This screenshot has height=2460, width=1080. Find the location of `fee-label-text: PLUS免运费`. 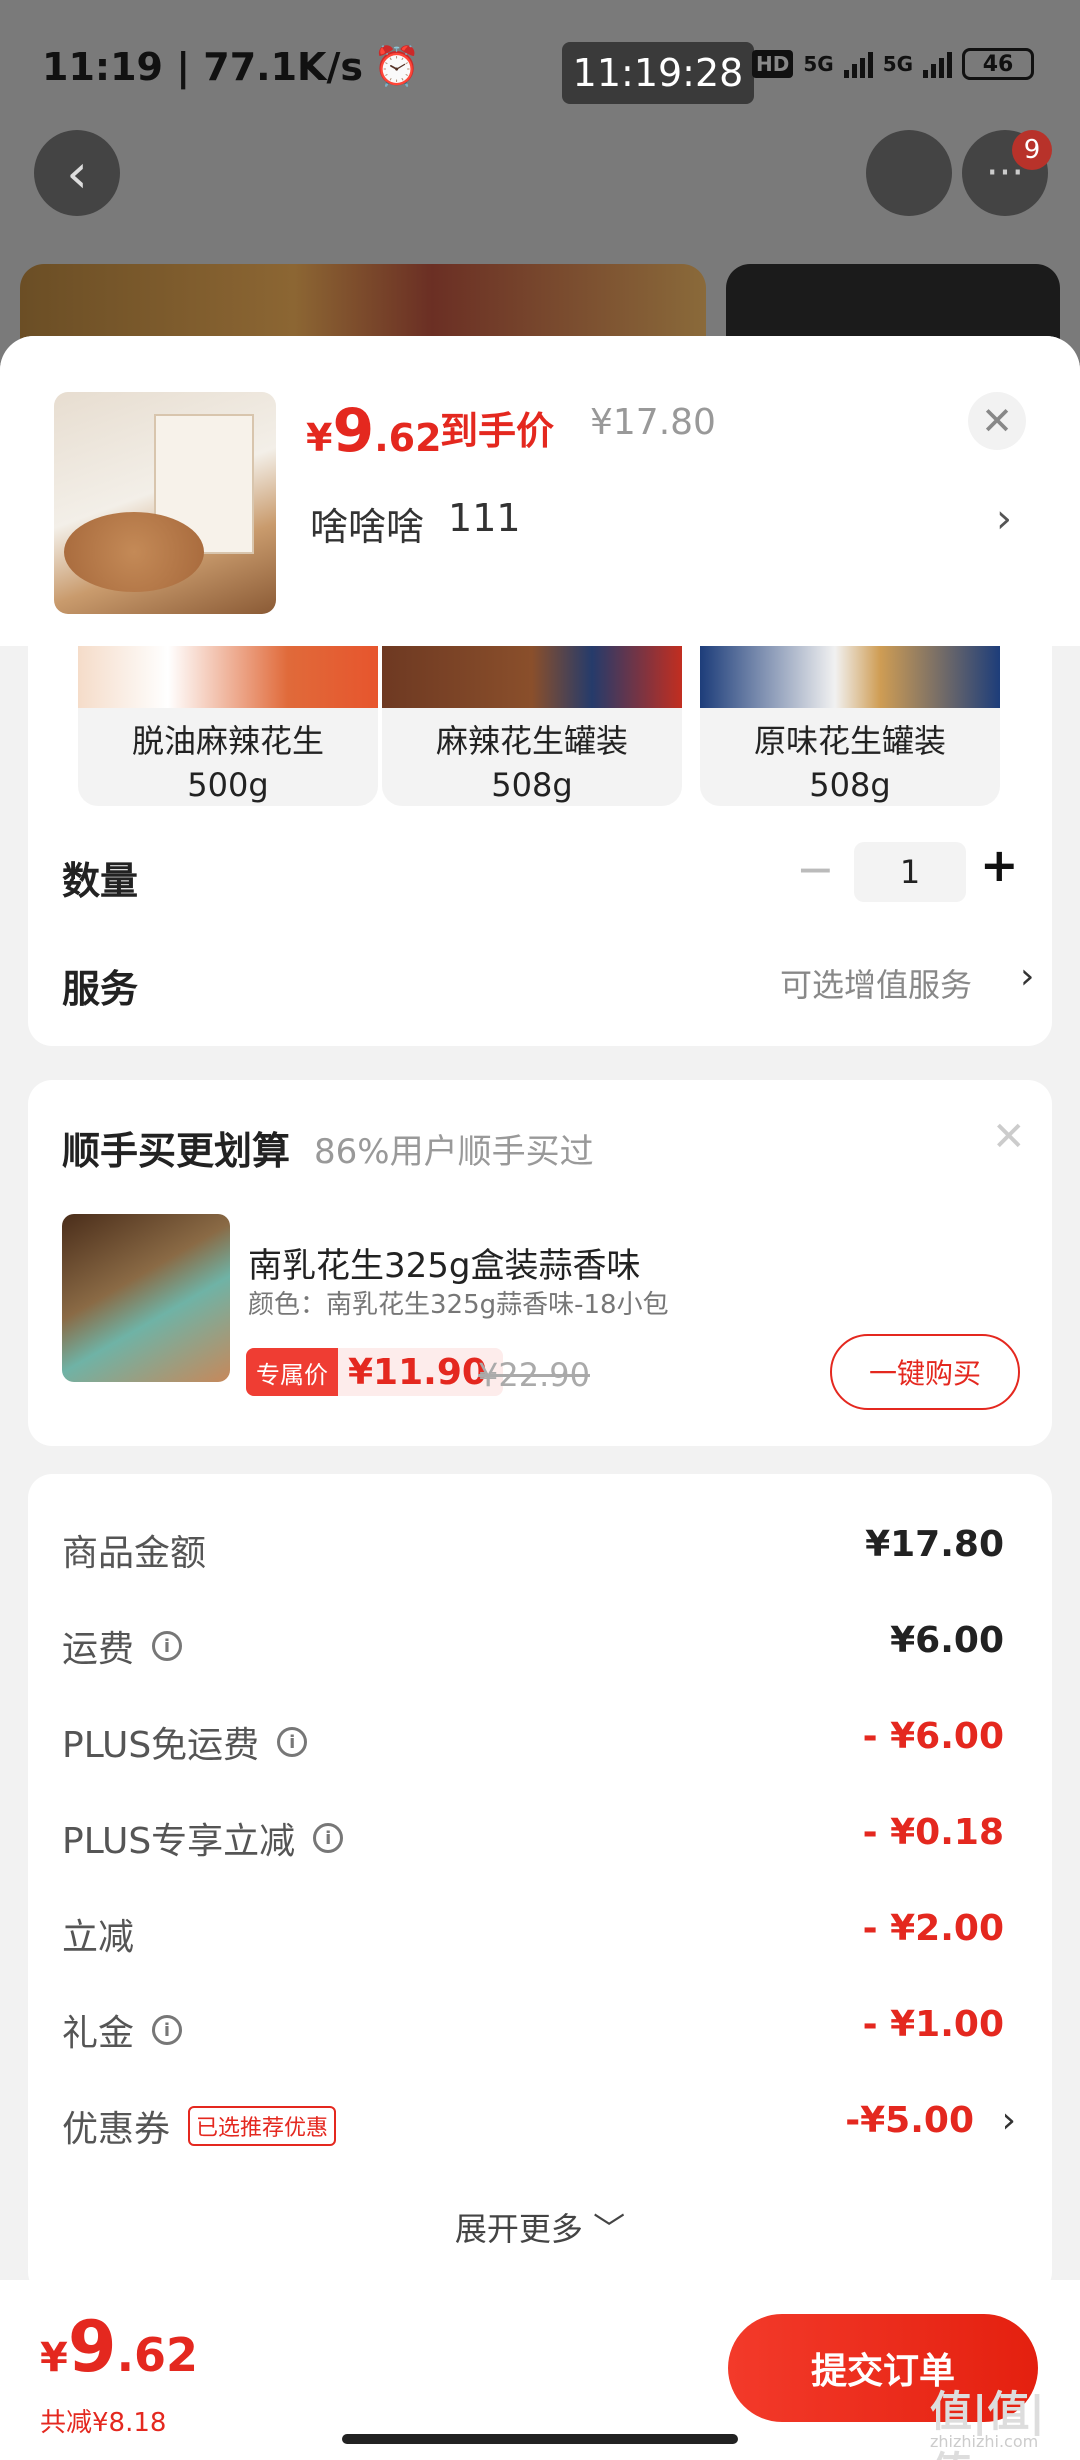

fee-label-text: PLUS免运费 is located at coordinates (161, 1745).